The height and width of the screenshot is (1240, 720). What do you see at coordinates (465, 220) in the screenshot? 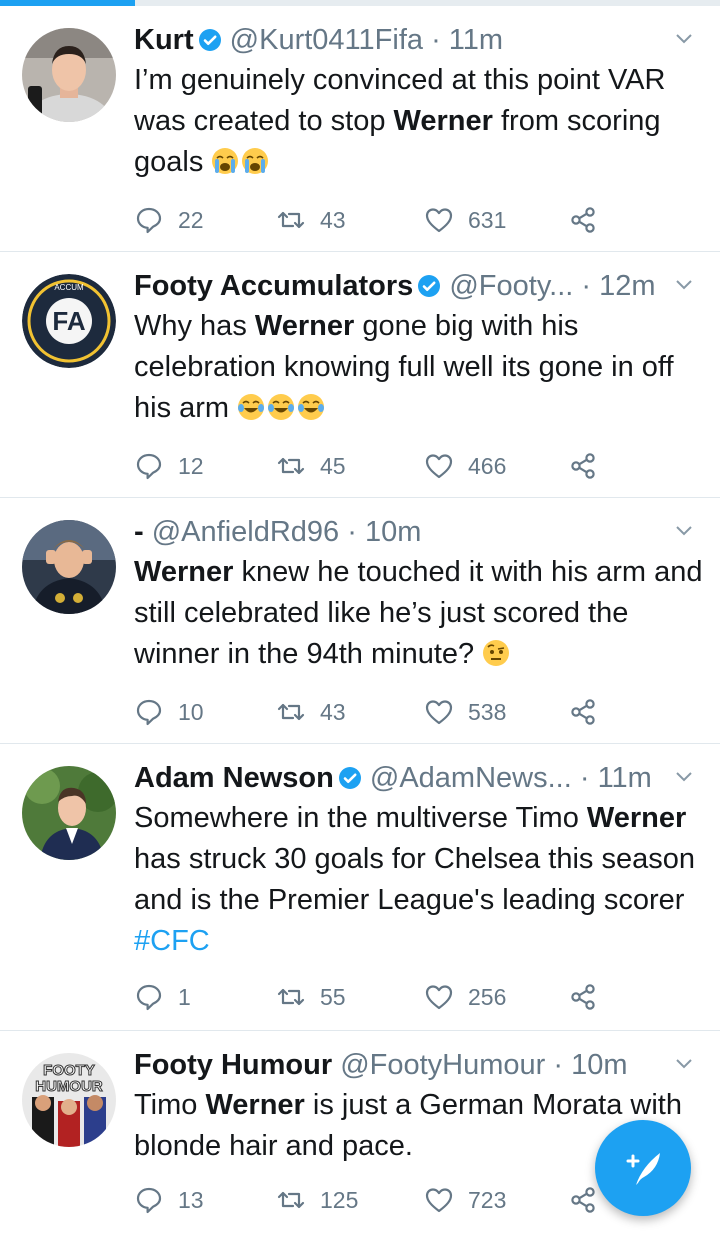
I see `like-button: 631` at bounding box center [465, 220].